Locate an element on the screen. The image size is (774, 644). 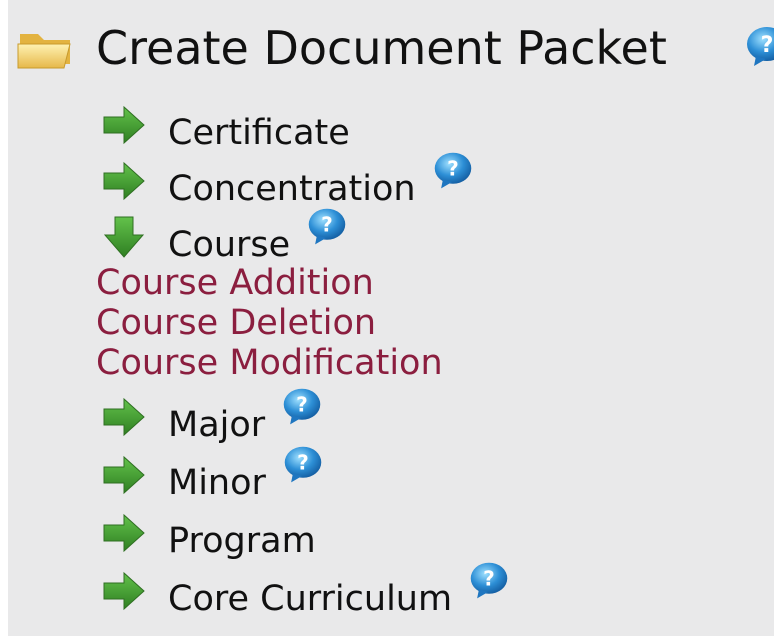
tree-item-label: Concentration is located at coordinates (292, 188).